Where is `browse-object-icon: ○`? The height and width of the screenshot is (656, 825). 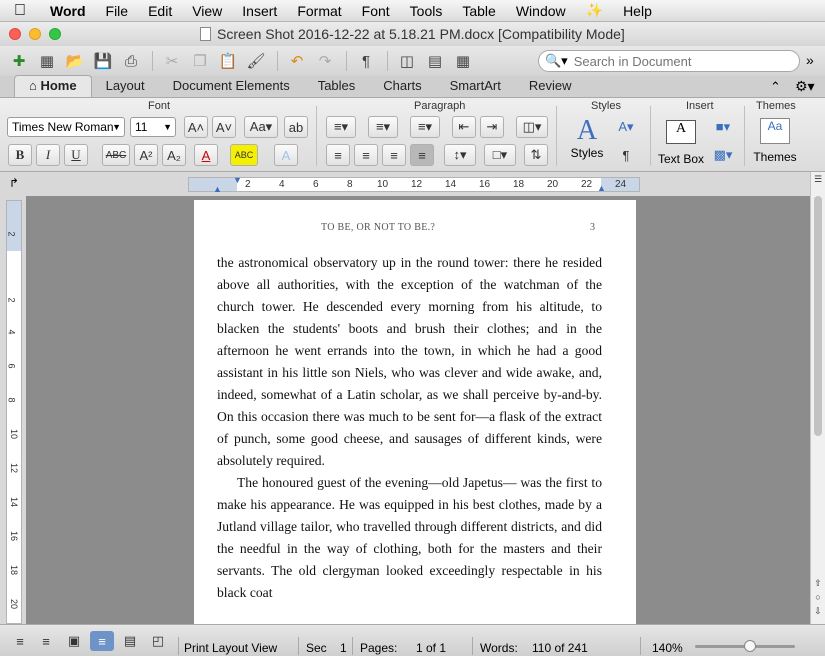
browse-object-icon: ○ is located at coordinates (818, 598).